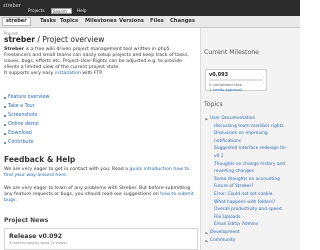 The image size is (320, 250). Describe the element at coordinates (227, 217) in the screenshot. I see `topic-item: File Uploads` at that location.